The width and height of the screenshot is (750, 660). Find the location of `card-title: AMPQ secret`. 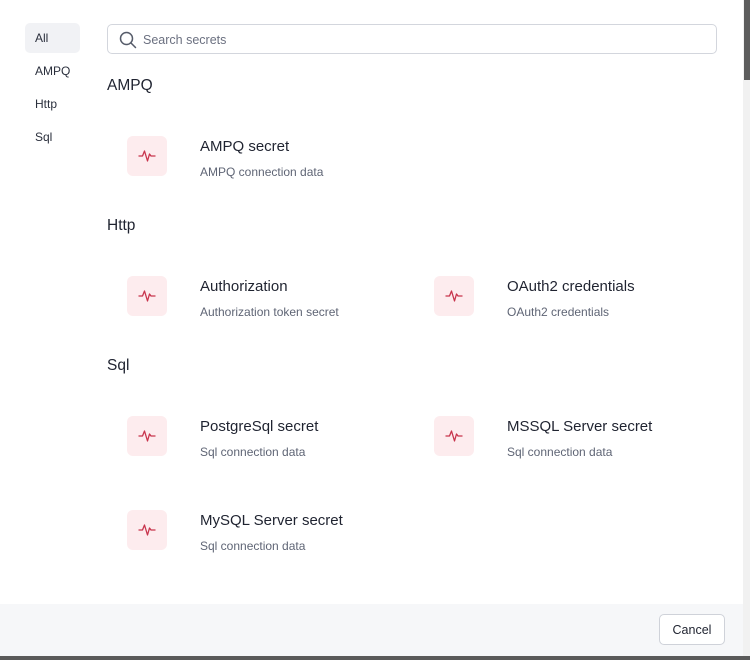

card-title: AMPQ secret is located at coordinates (245, 146).